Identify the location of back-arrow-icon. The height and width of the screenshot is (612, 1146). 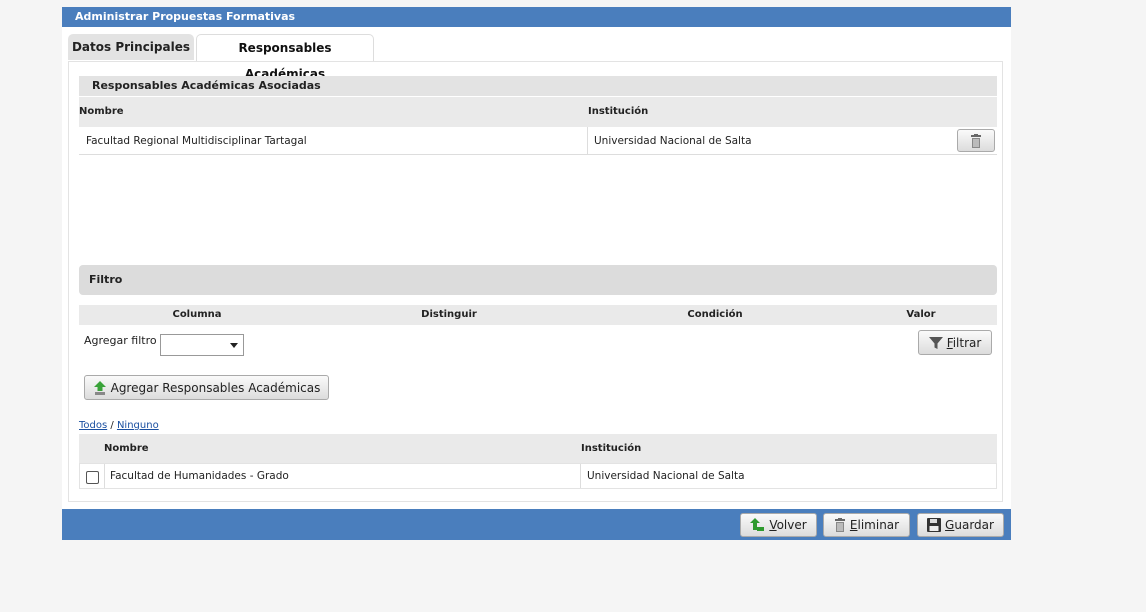
(757, 524).